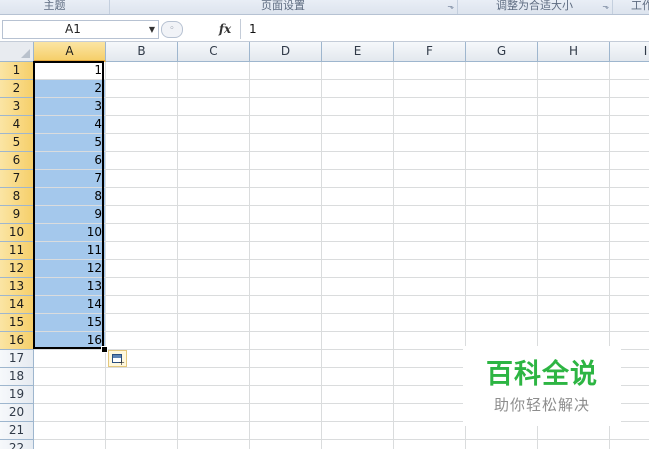 This screenshot has width=649, height=449. What do you see at coordinates (70, 52) in the screenshot?
I see `column-header: A` at bounding box center [70, 52].